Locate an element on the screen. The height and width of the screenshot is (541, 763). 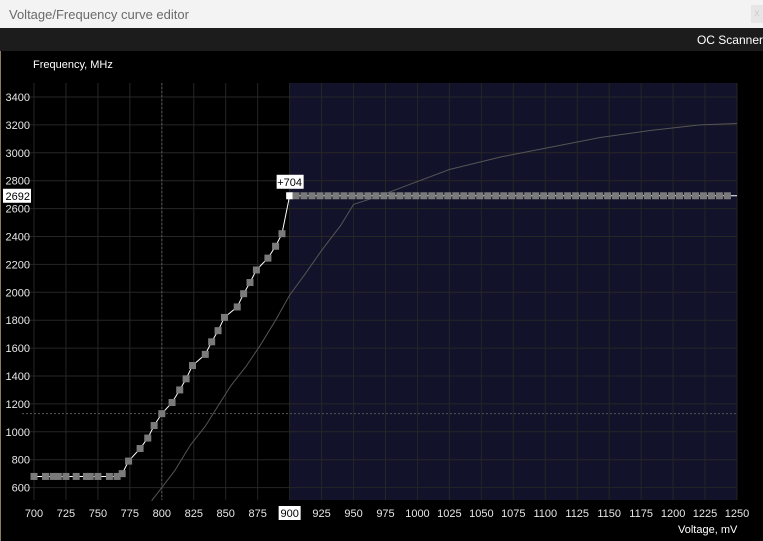
x-tick-label: 825 is located at coordinates (194, 514).